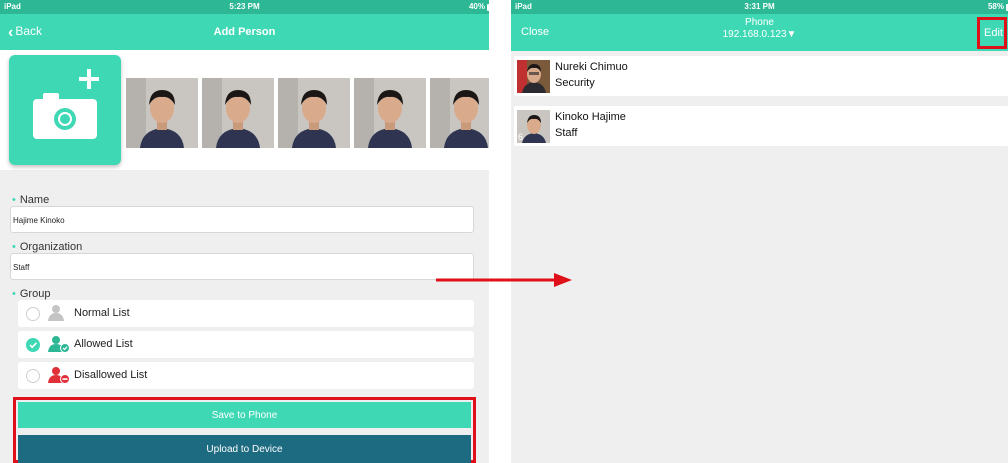 This screenshot has height=463, width=1008. Describe the element at coordinates (102, 313) in the screenshot. I see `group-option-label: Normal List` at that location.